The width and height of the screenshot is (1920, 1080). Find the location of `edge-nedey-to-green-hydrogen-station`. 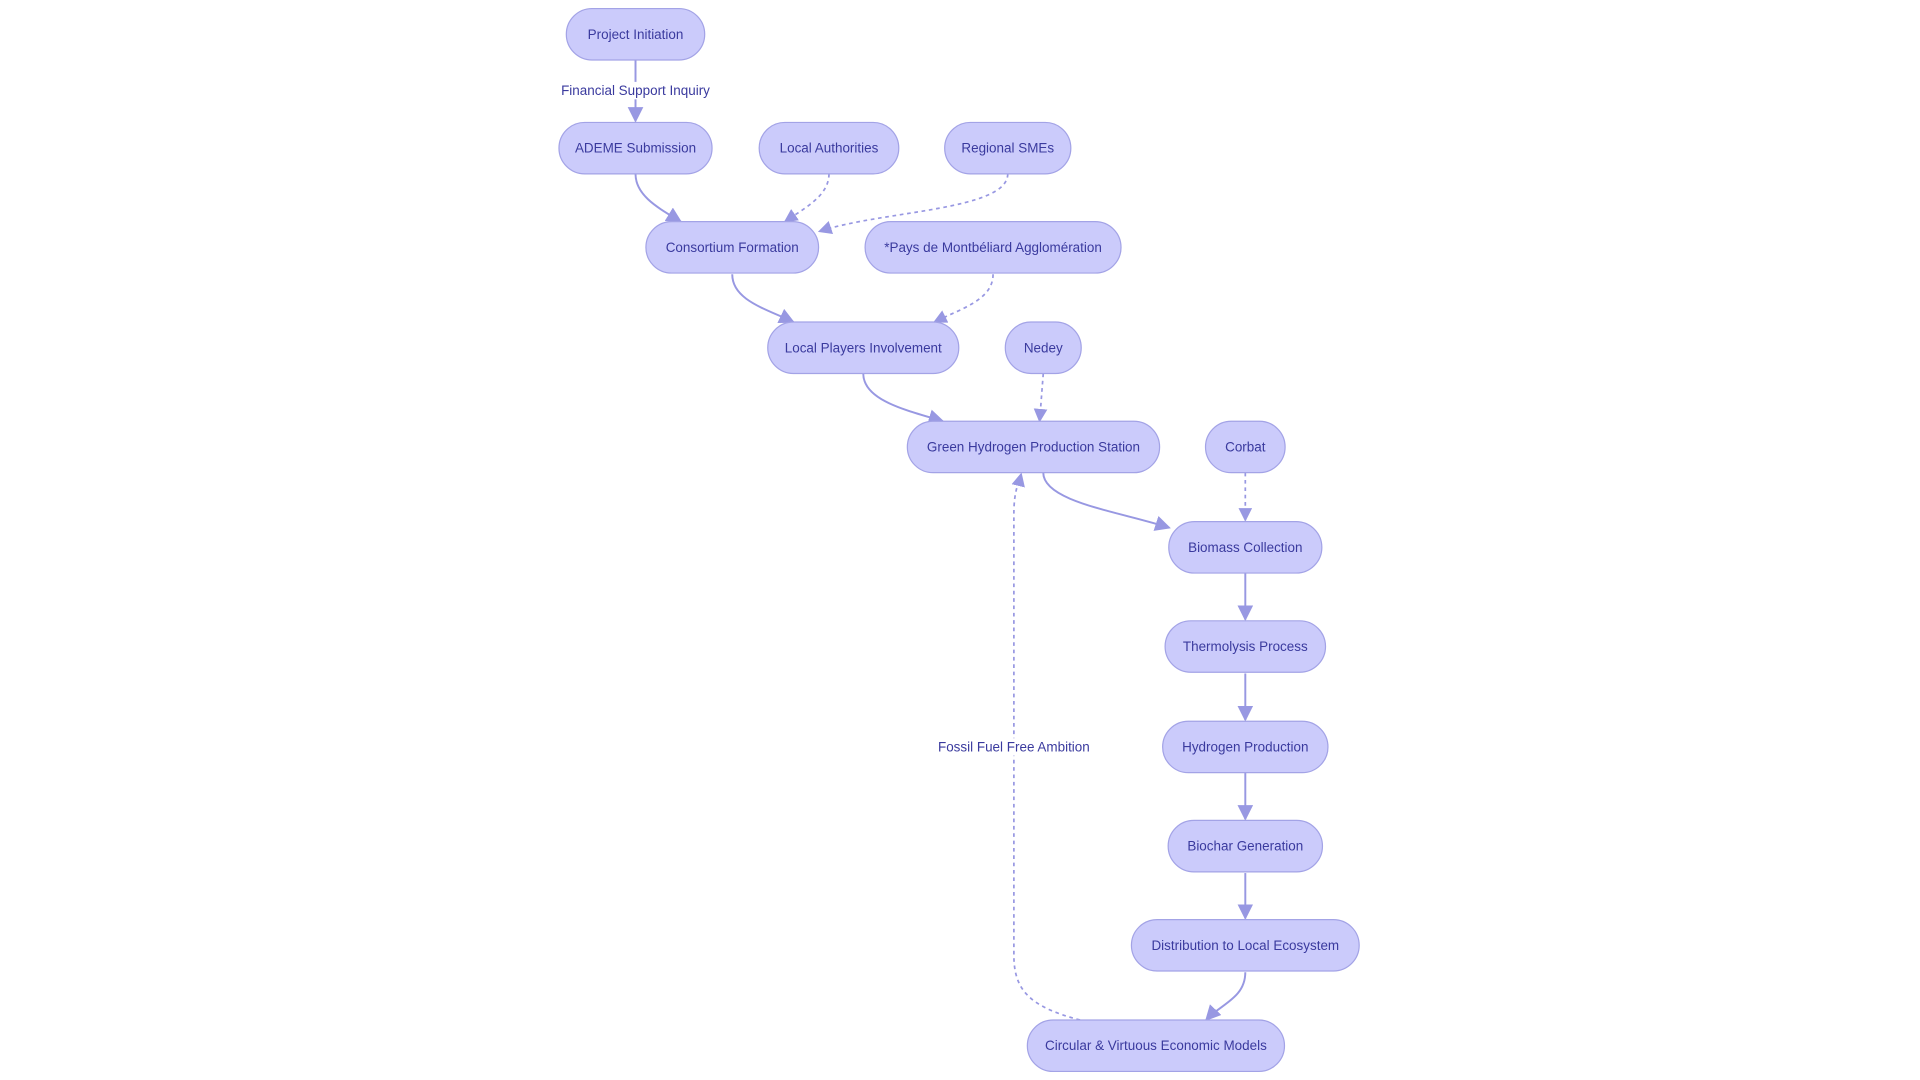

edge-nedey-to-green-hydrogen-station is located at coordinates (1040, 398).